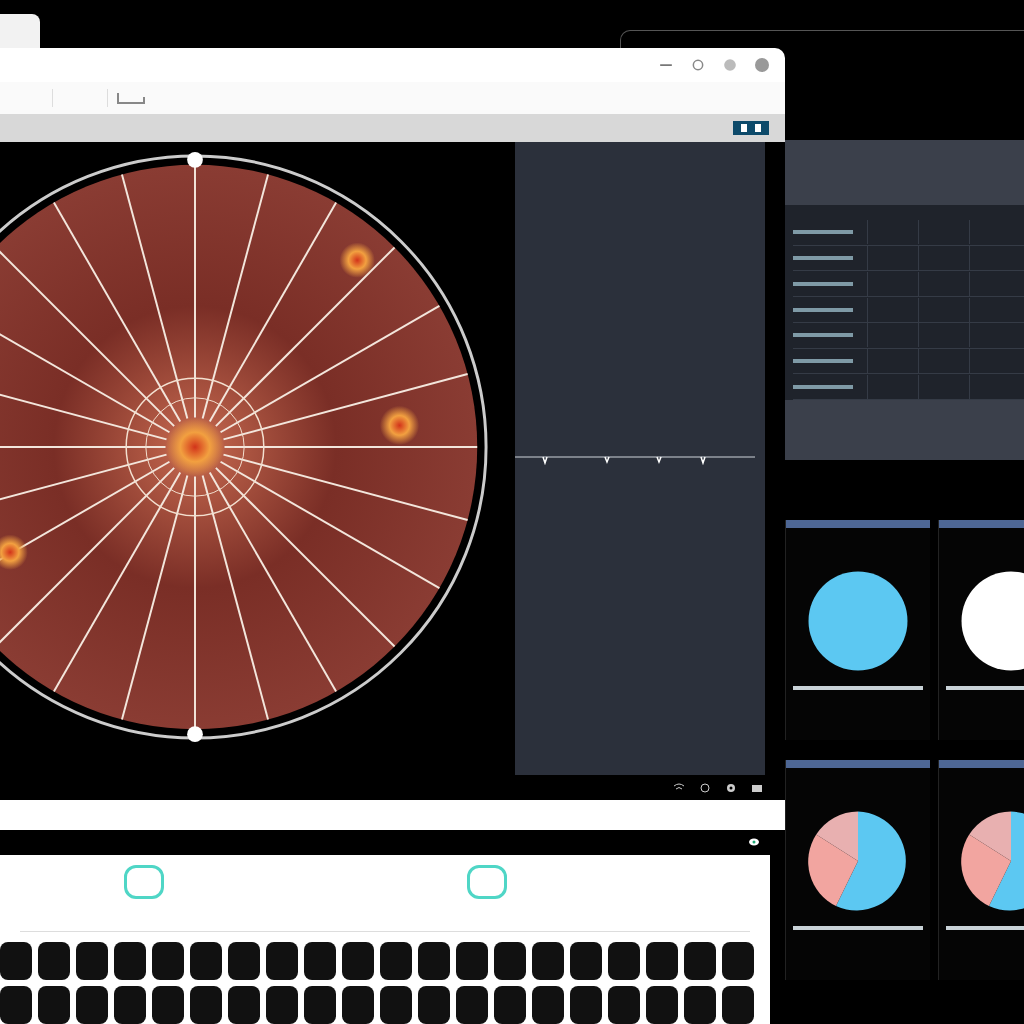 The width and height of the screenshot is (1024, 1024). What do you see at coordinates (385, 898) in the screenshot?
I see `range-slider` at bounding box center [385, 898].